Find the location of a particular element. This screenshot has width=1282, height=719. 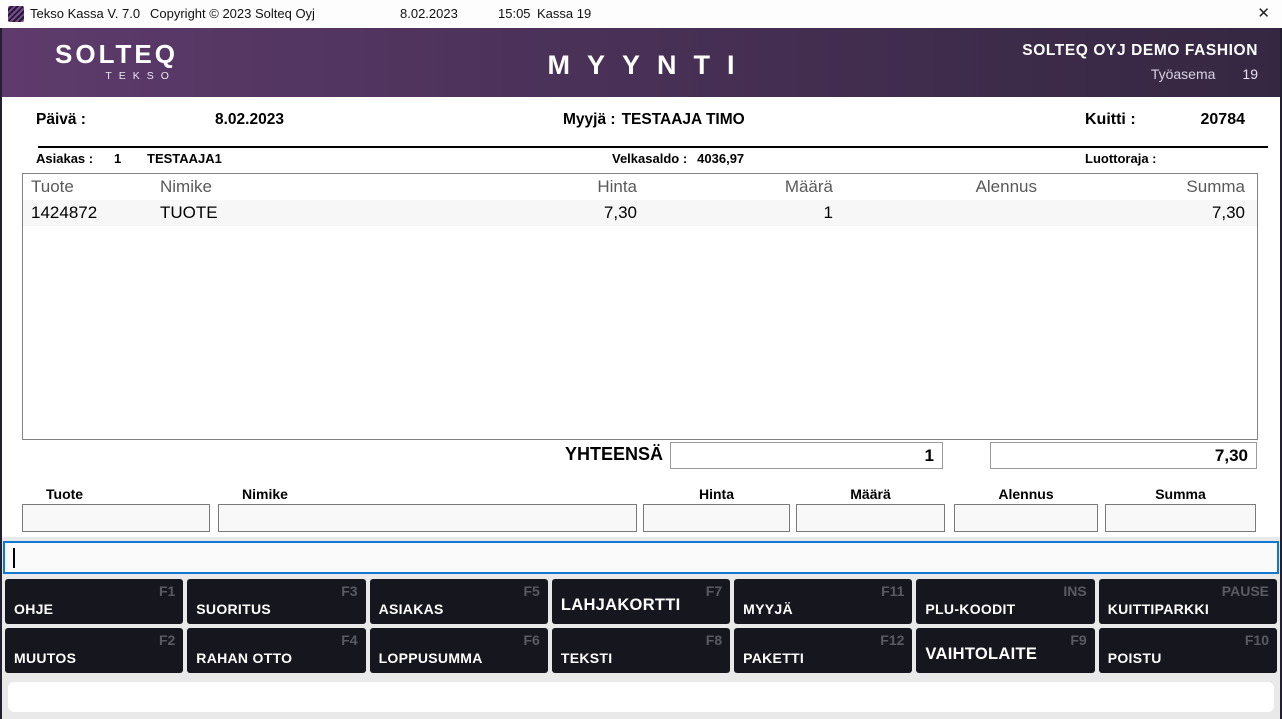

customer-name: TESTAAJA1 is located at coordinates (184, 158).